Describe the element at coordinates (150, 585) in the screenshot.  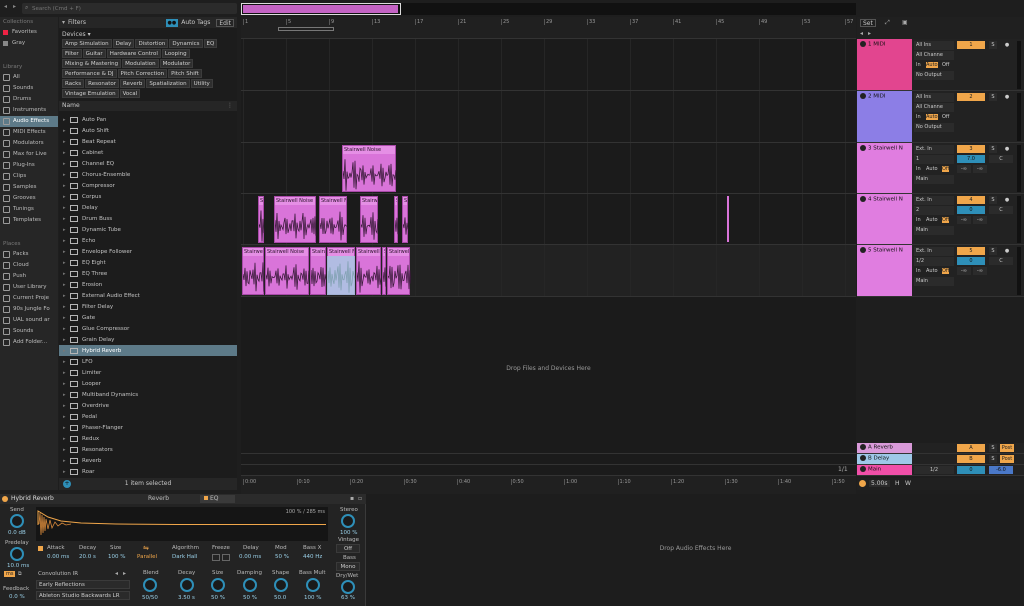
I see `blend-knob` at that location.